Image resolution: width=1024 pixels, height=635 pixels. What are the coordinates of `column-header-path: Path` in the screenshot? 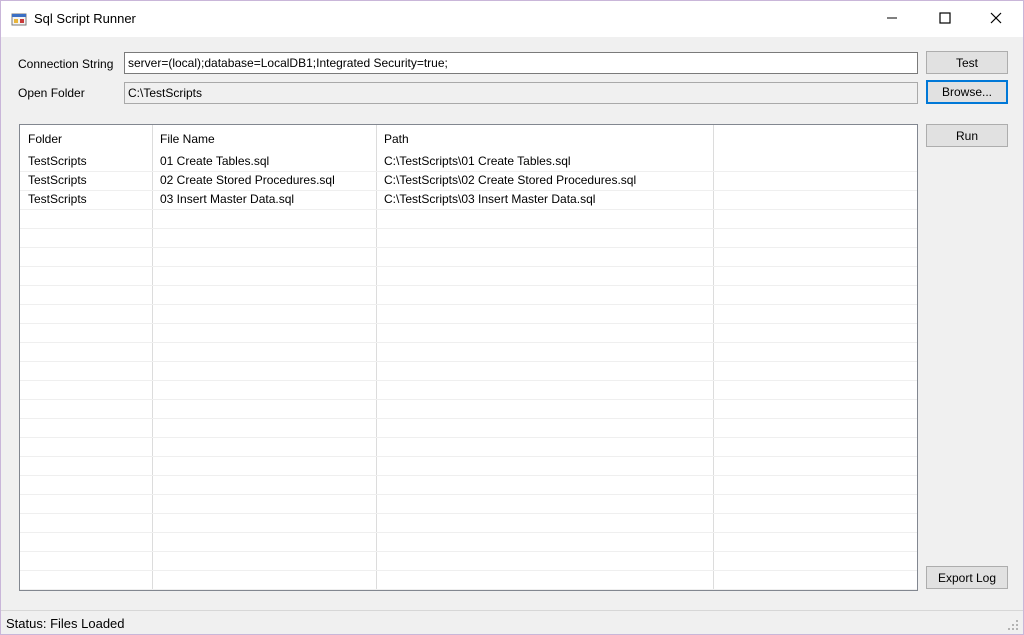 It's located at (544, 138).